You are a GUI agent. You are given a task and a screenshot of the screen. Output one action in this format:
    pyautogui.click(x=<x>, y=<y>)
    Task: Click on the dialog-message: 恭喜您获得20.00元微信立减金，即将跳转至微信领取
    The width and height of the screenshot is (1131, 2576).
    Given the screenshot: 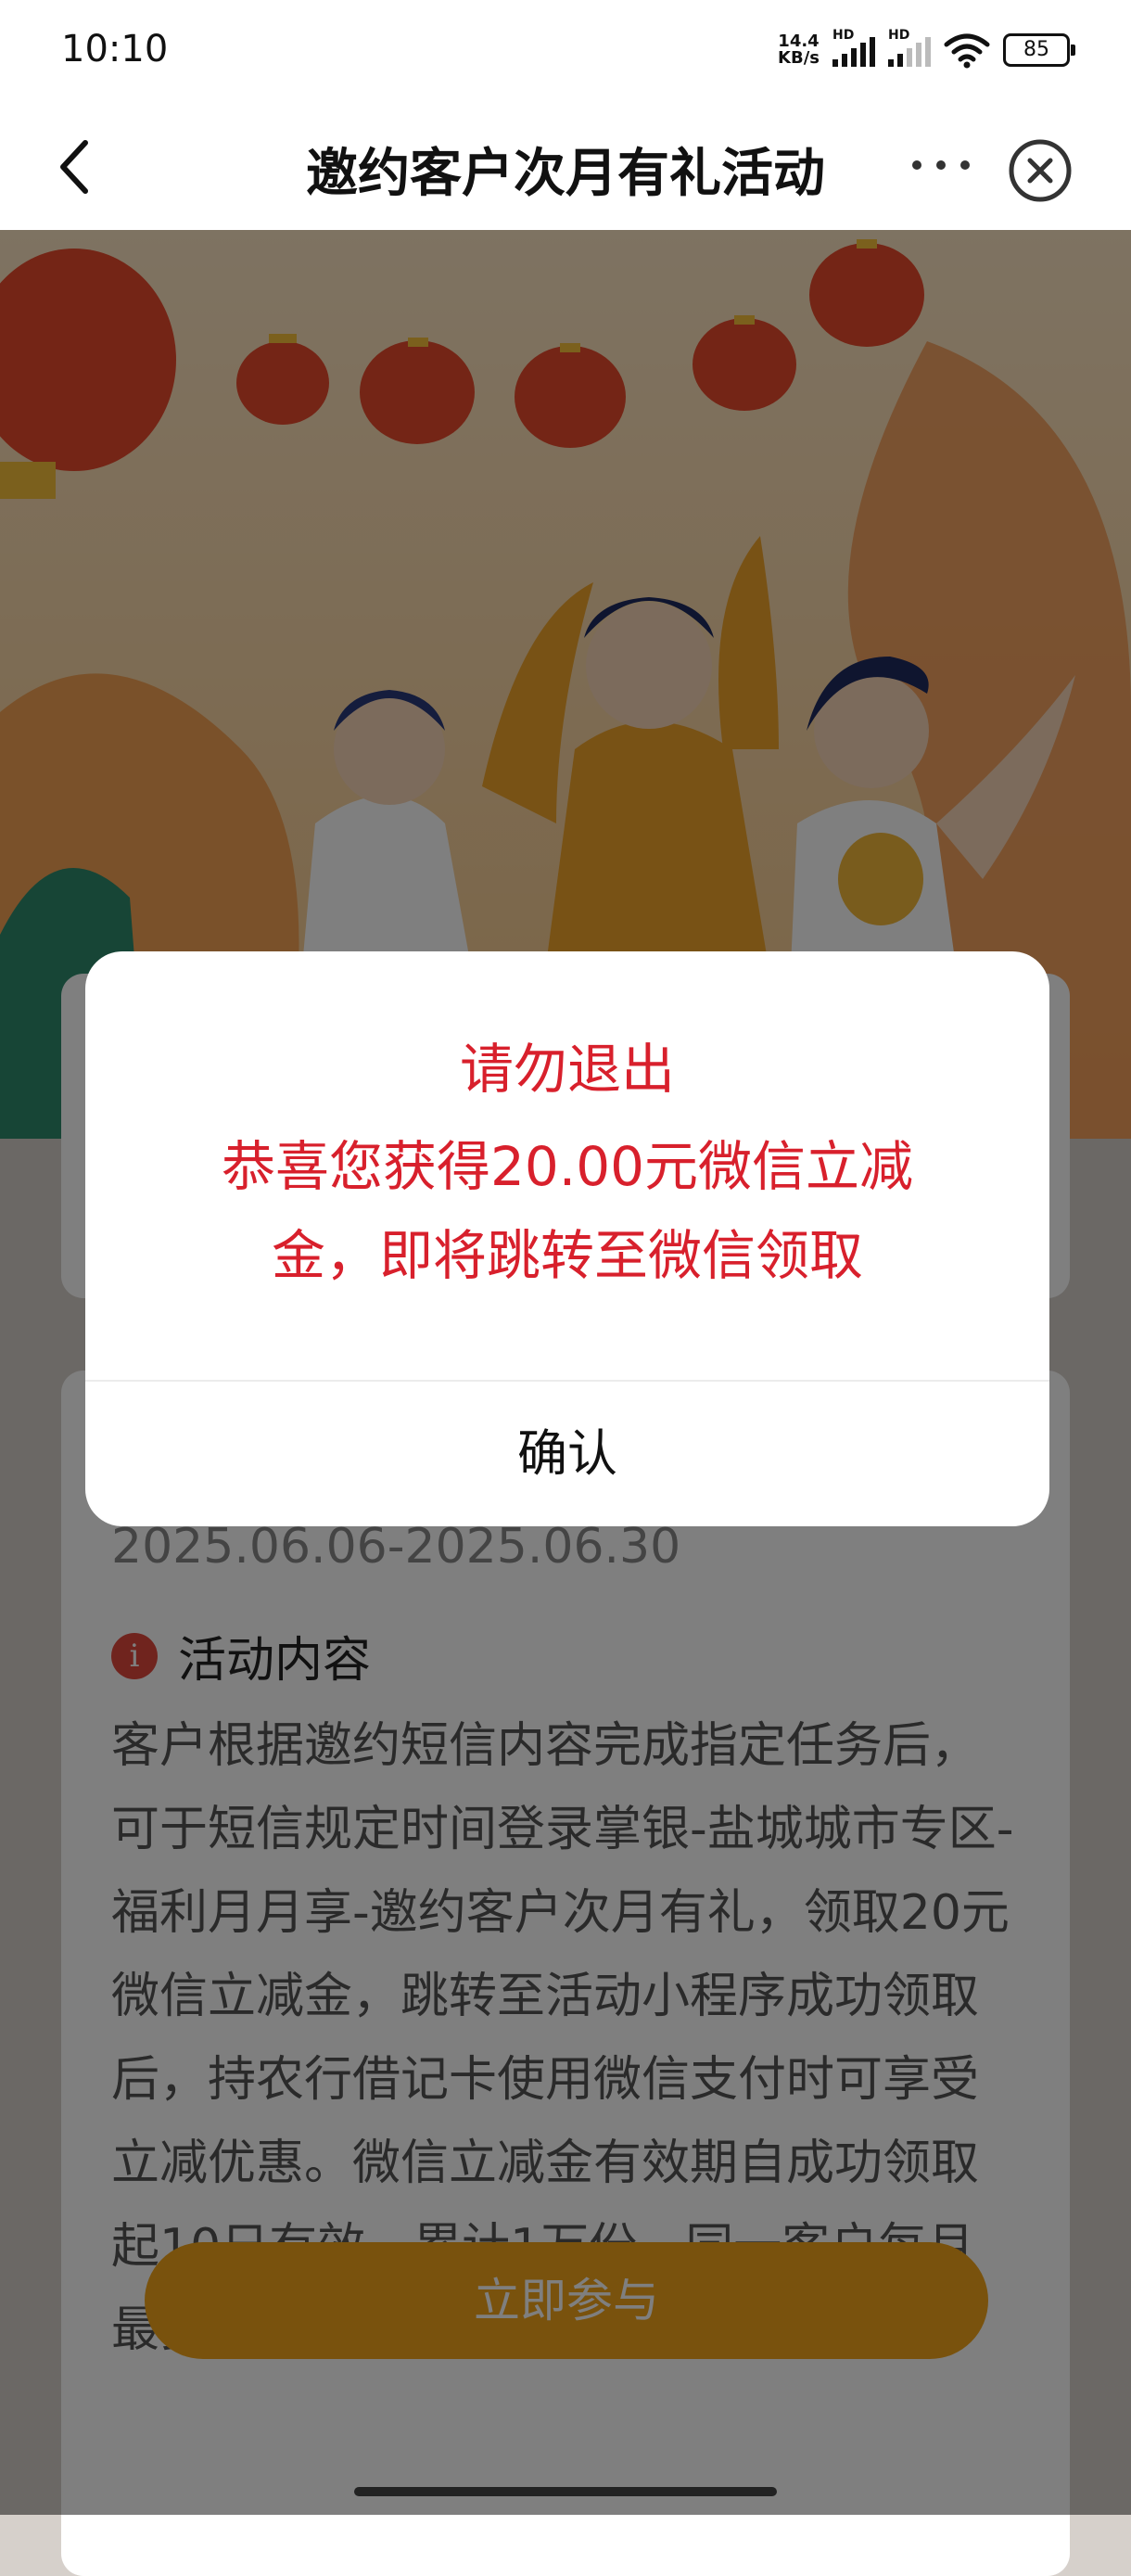 What is the action you would take?
    pyautogui.click(x=567, y=1211)
    